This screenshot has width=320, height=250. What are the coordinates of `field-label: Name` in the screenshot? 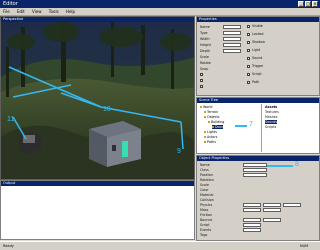 It's located at (205, 165).